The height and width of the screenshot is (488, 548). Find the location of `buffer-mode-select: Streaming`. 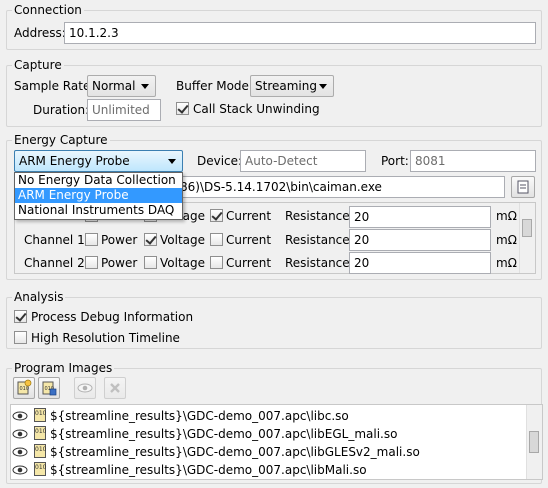

buffer-mode-select: Streaming is located at coordinates (292, 86).